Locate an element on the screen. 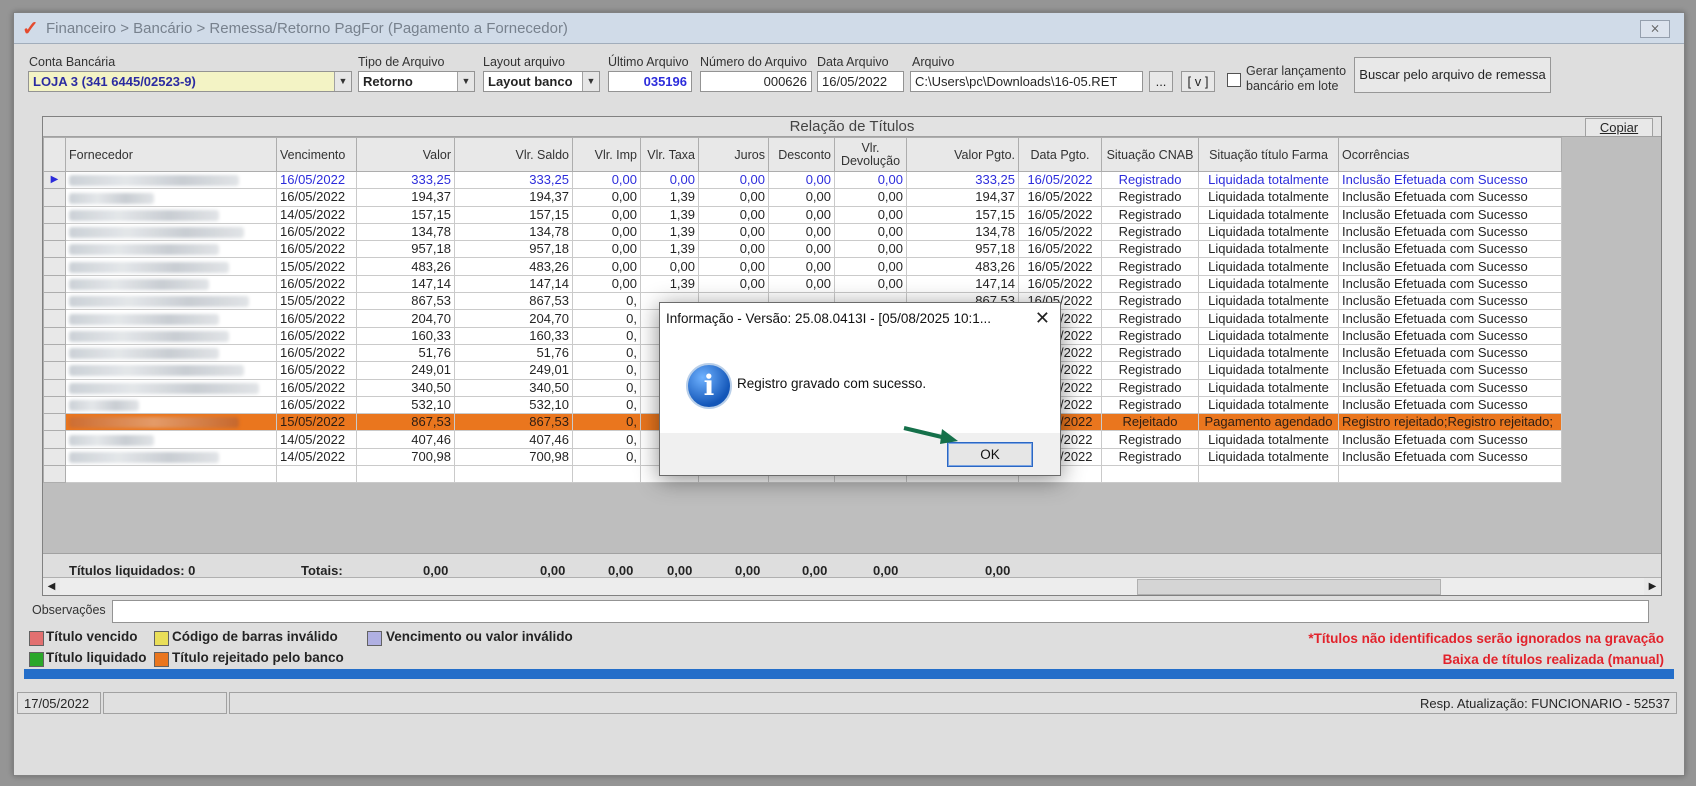  info-icon: i is located at coordinates (709, 386).